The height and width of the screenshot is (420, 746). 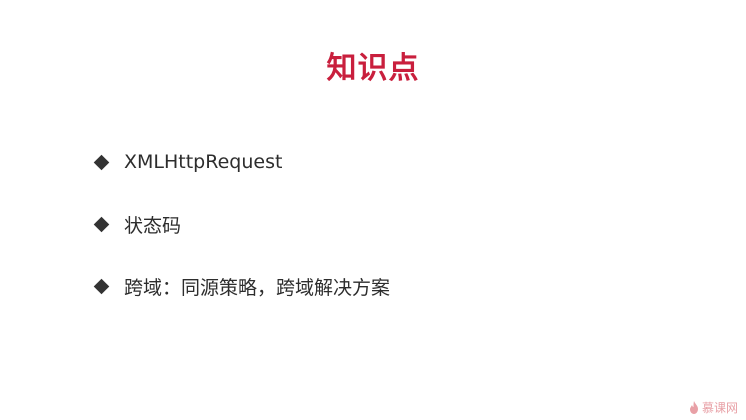 I want to click on watermark-label: 慕课网, so click(x=719, y=408).